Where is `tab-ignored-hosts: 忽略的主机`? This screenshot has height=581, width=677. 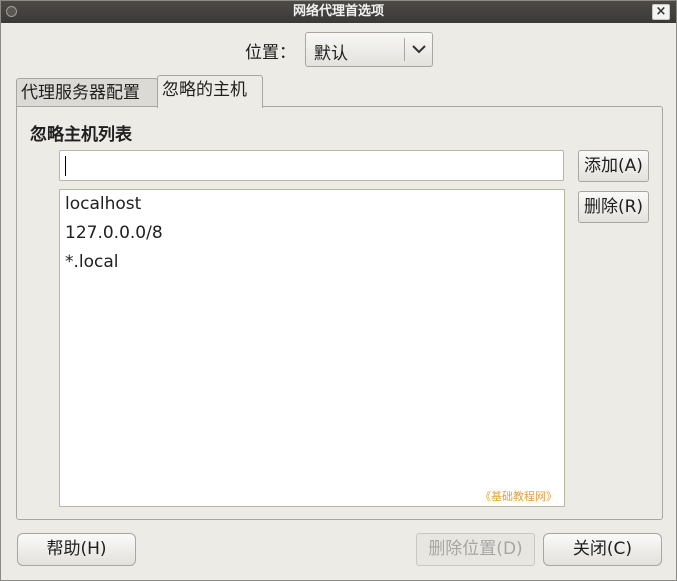
tab-ignored-hosts: 忽略的主机 is located at coordinates (210, 91).